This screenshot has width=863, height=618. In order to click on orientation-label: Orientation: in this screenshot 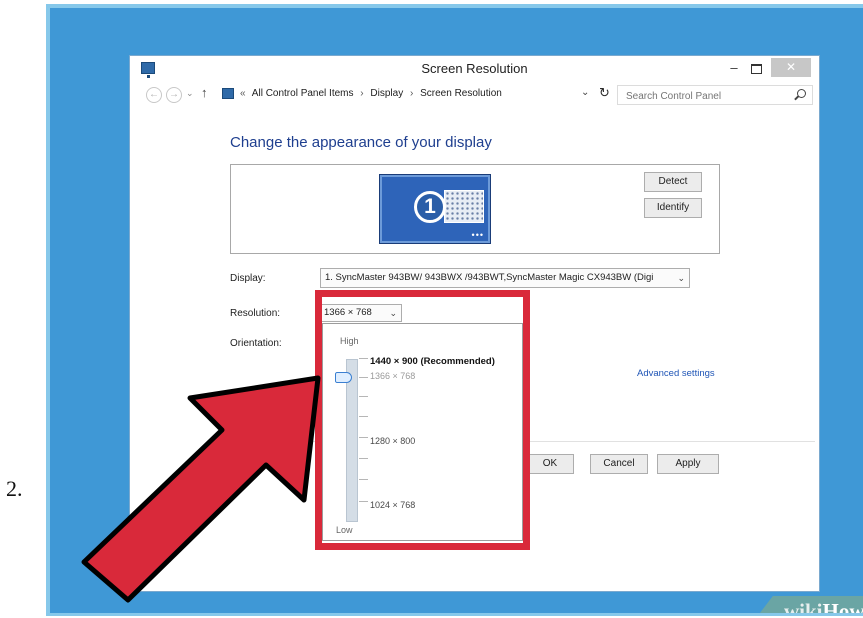, I will do `click(256, 343)`.